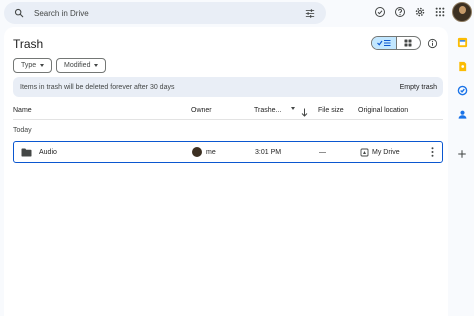 This screenshot has height=316, width=474. What do you see at coordinates (462, 154) in the screenshot?
I see `add-addon-icon` at bounding box center [462, 154].